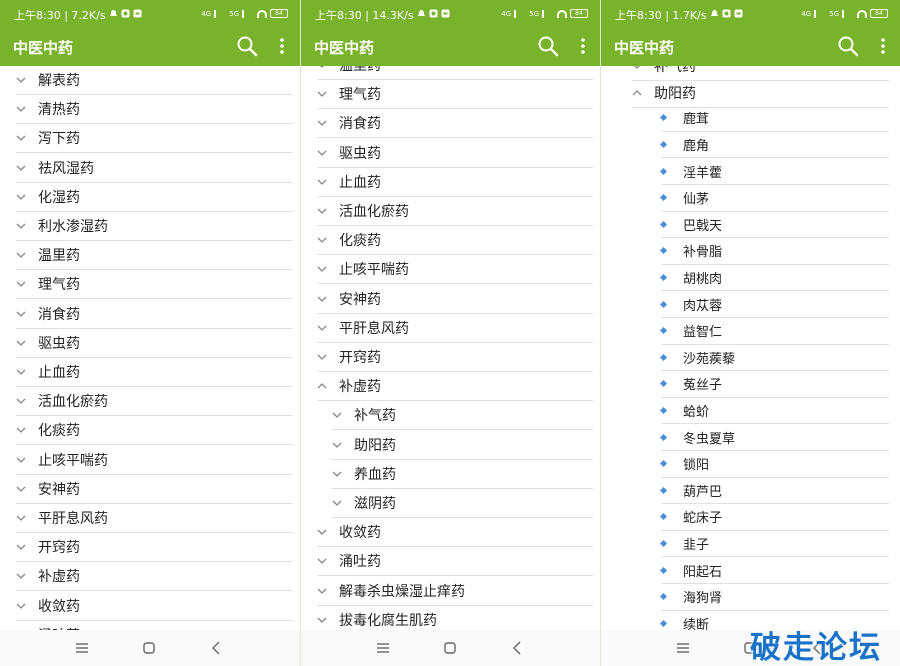 The image size is (900, 666). What do you see at coordinates (154, 226) in the screenshot?
I see `category-row: 利水渗湿药` at bounding box center [154, 226].